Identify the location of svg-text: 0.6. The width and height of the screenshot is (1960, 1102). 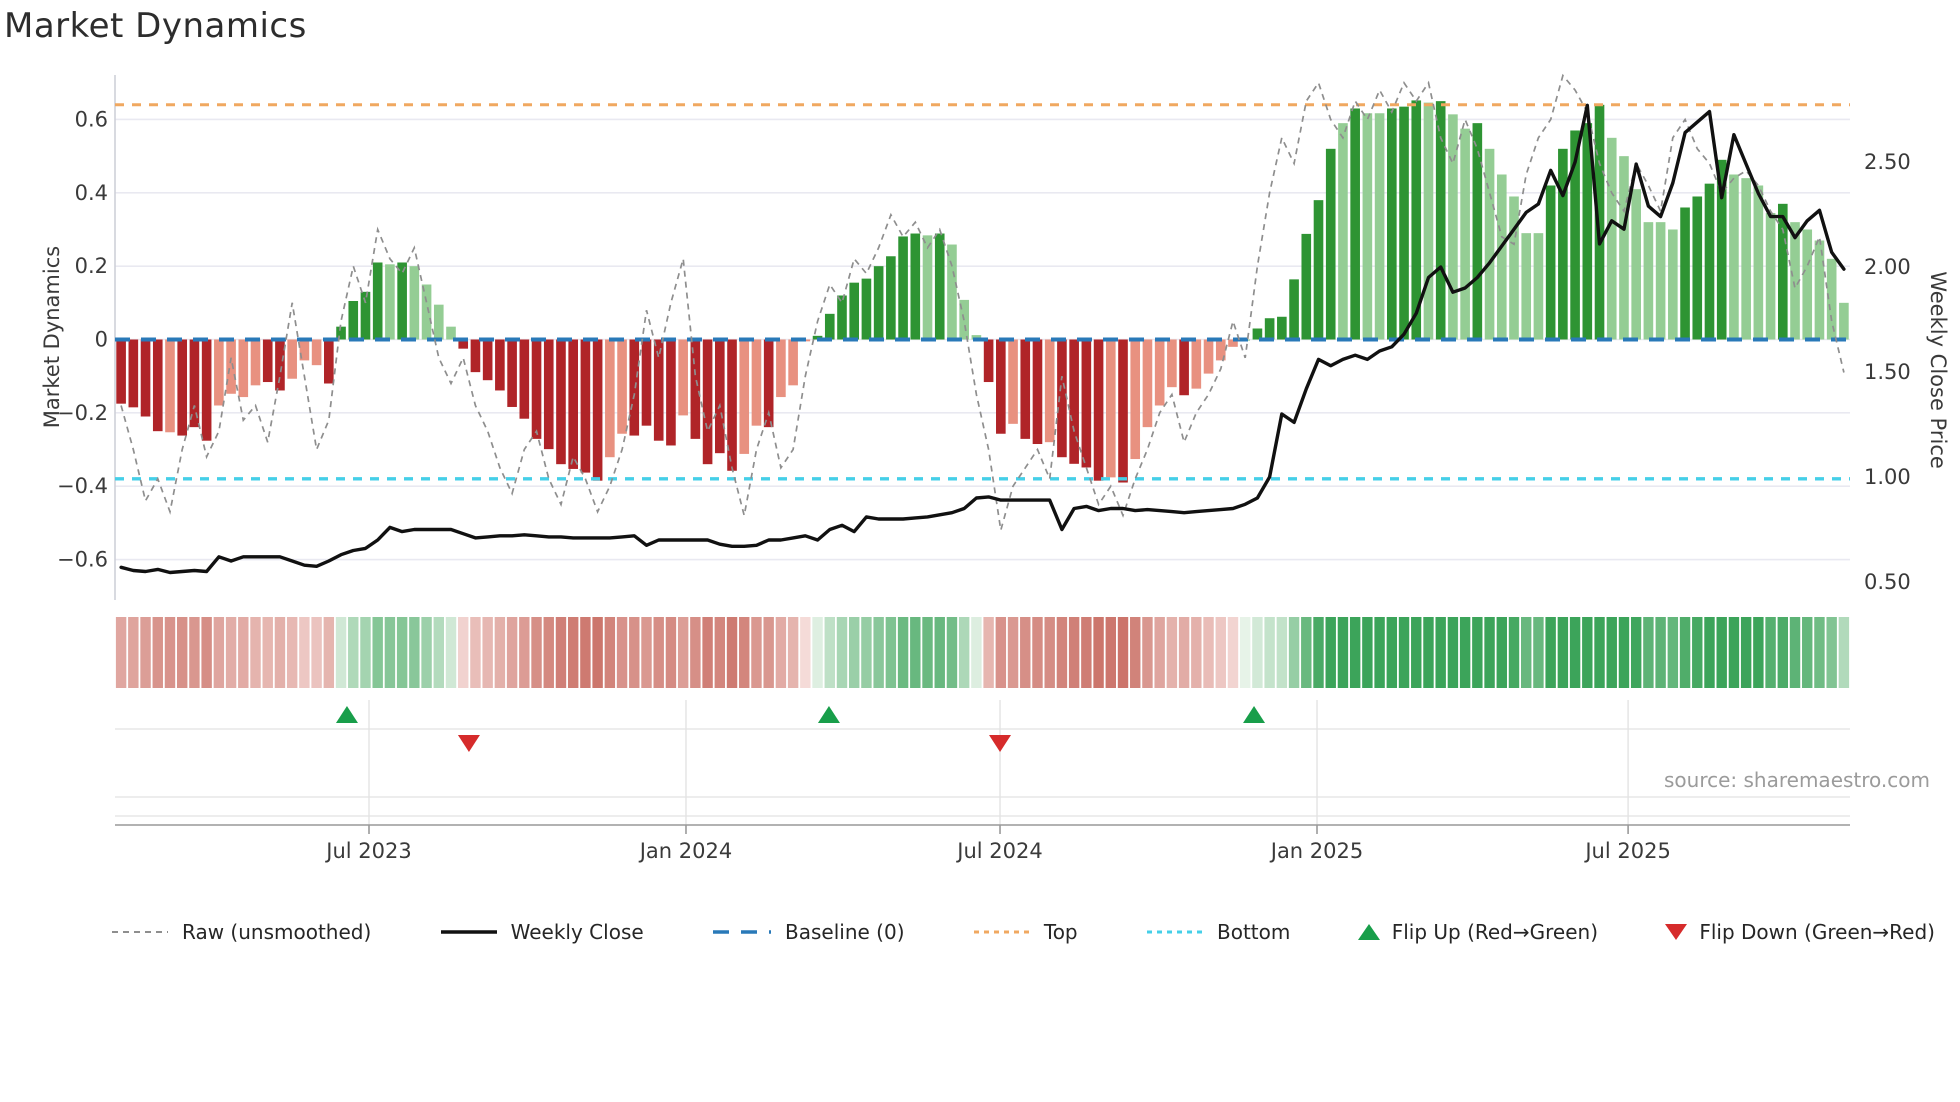
(91, 119).